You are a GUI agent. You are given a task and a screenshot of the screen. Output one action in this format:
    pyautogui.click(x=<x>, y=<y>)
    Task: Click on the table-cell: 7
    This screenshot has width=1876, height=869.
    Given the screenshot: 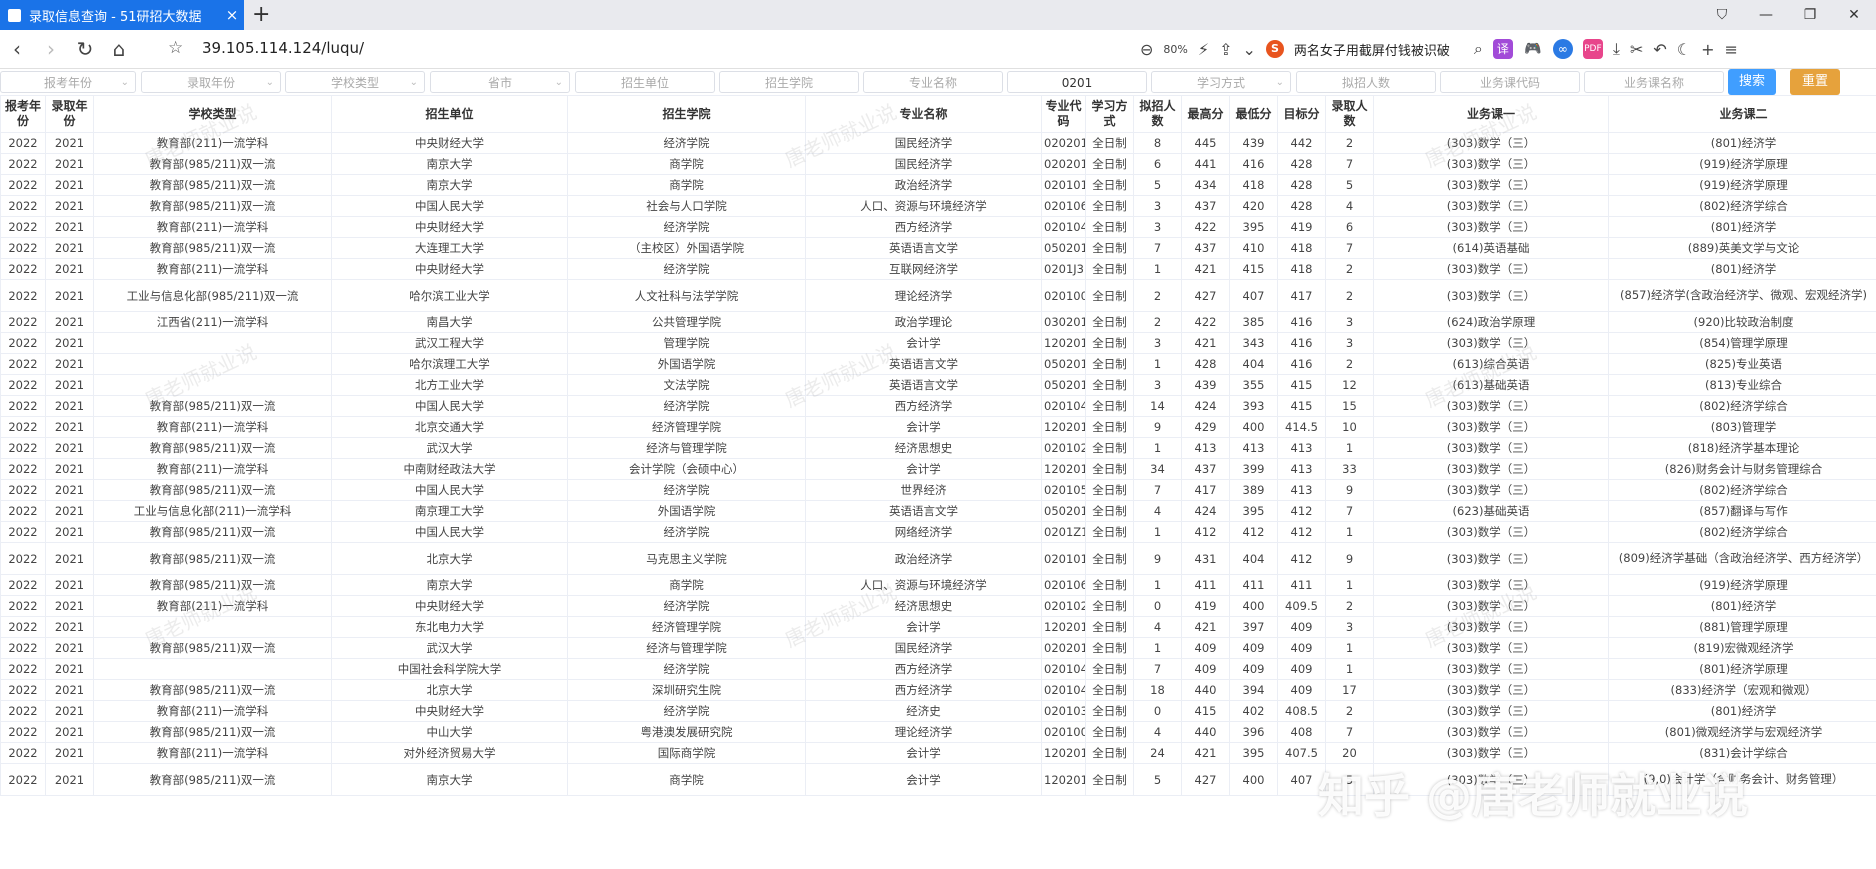 What is the action you would take?
    pyautogui.click(x=1349, y=511)
    